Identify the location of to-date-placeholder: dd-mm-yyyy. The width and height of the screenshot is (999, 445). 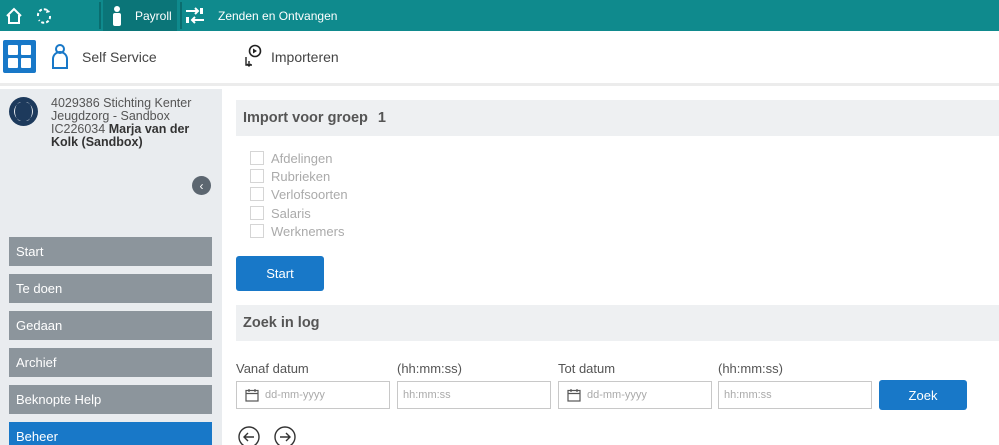
(617, 395).